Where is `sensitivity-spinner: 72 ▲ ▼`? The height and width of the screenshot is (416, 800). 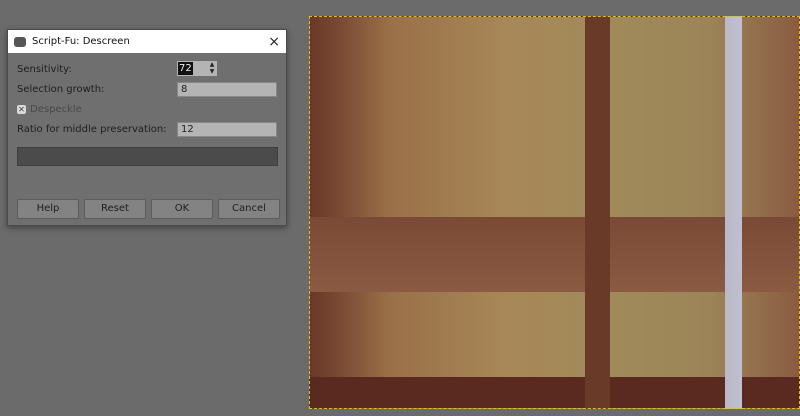 sensitivity-spinner: 72 ▲ ▼ is located at coordinates (197, 68).